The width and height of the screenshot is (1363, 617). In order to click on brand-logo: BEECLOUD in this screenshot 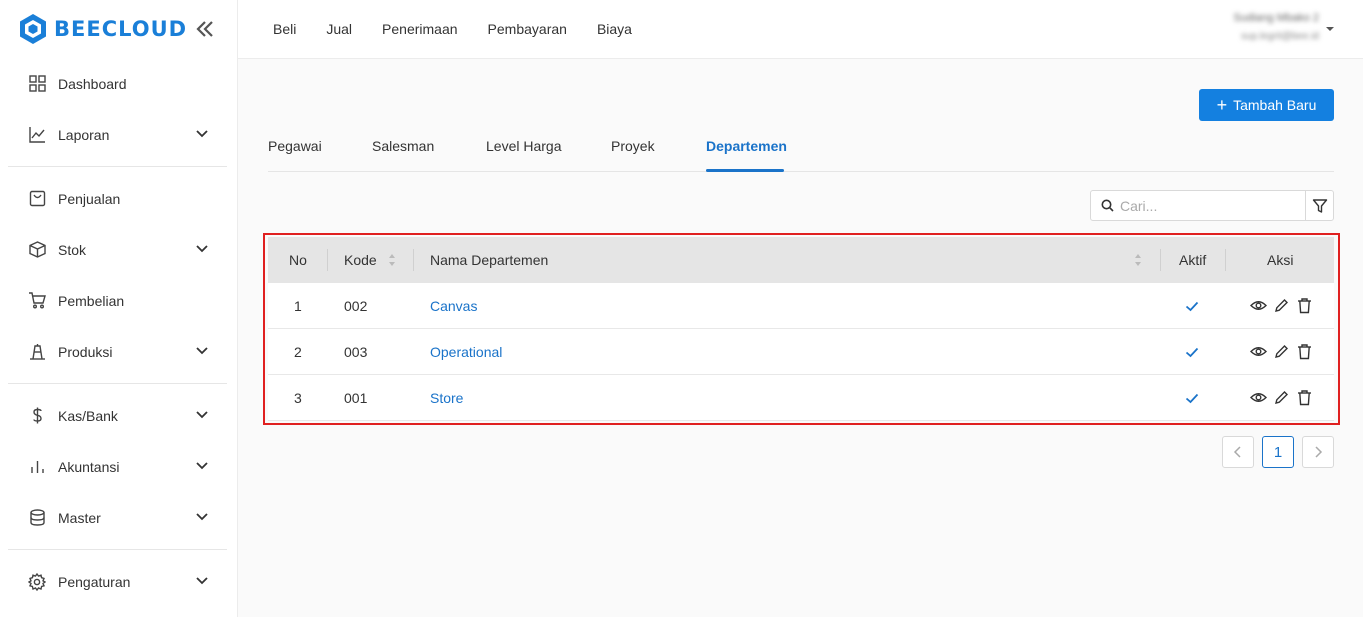, I will do `click(121, 29)`.